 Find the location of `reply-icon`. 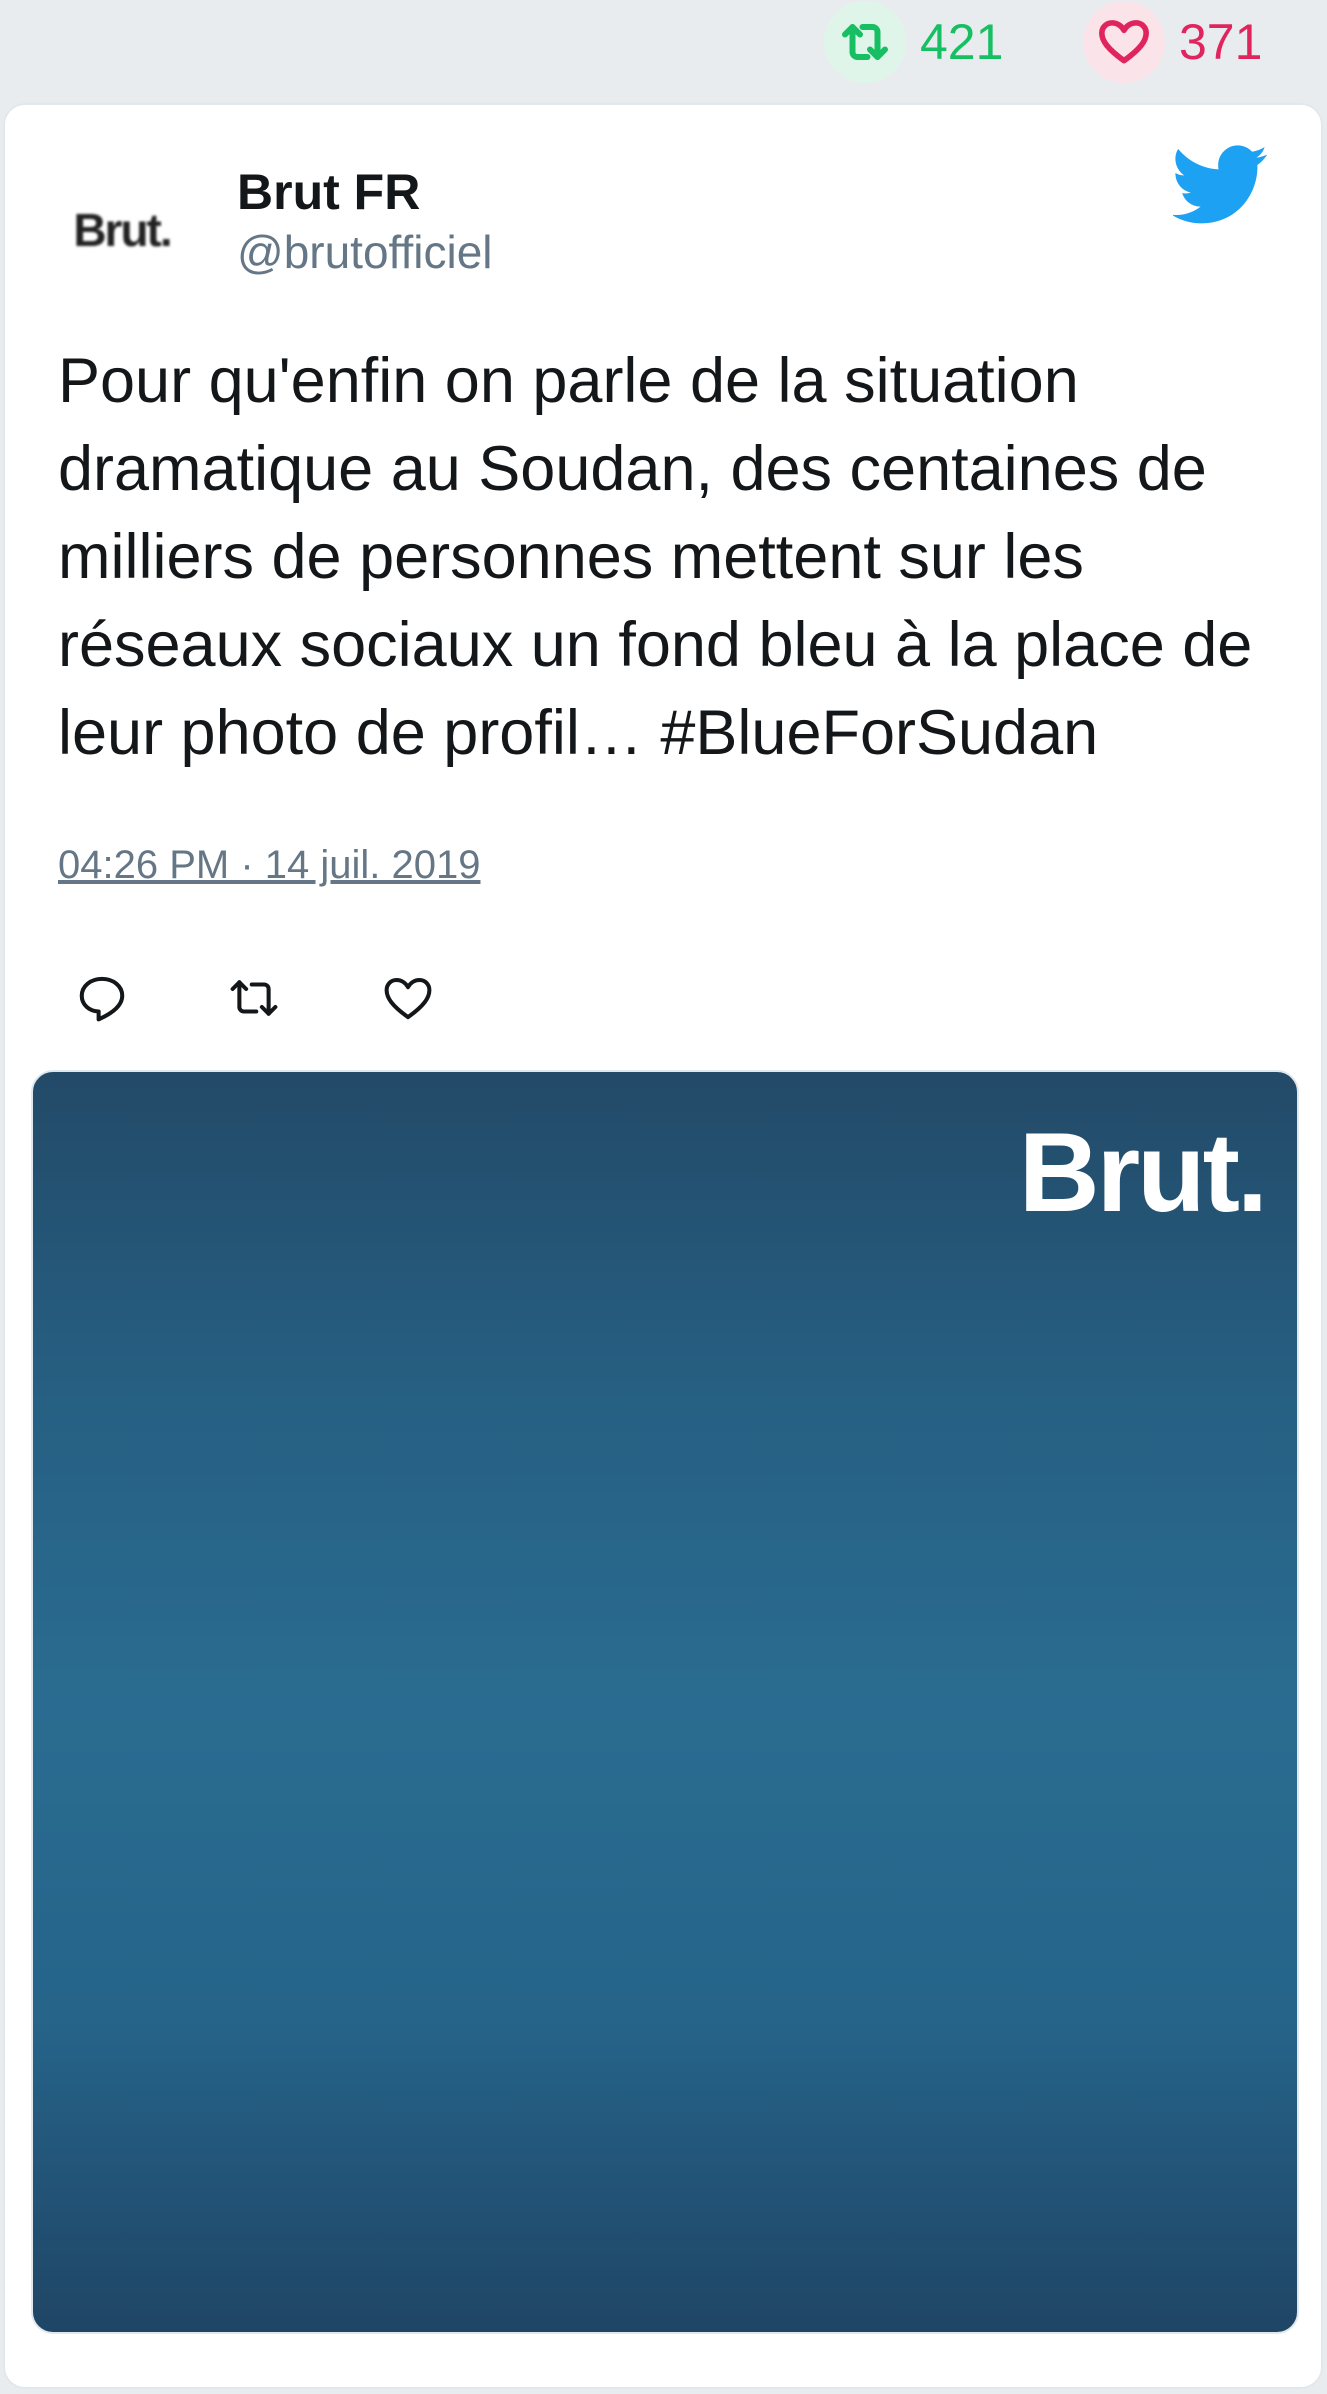

reply-icon is located at coordinates (102, 998).